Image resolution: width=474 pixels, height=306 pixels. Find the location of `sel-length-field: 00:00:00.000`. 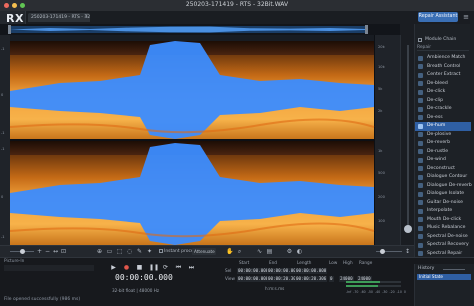

sel-length-field: 00:00:00.000 is located at coordinates (311, 271).